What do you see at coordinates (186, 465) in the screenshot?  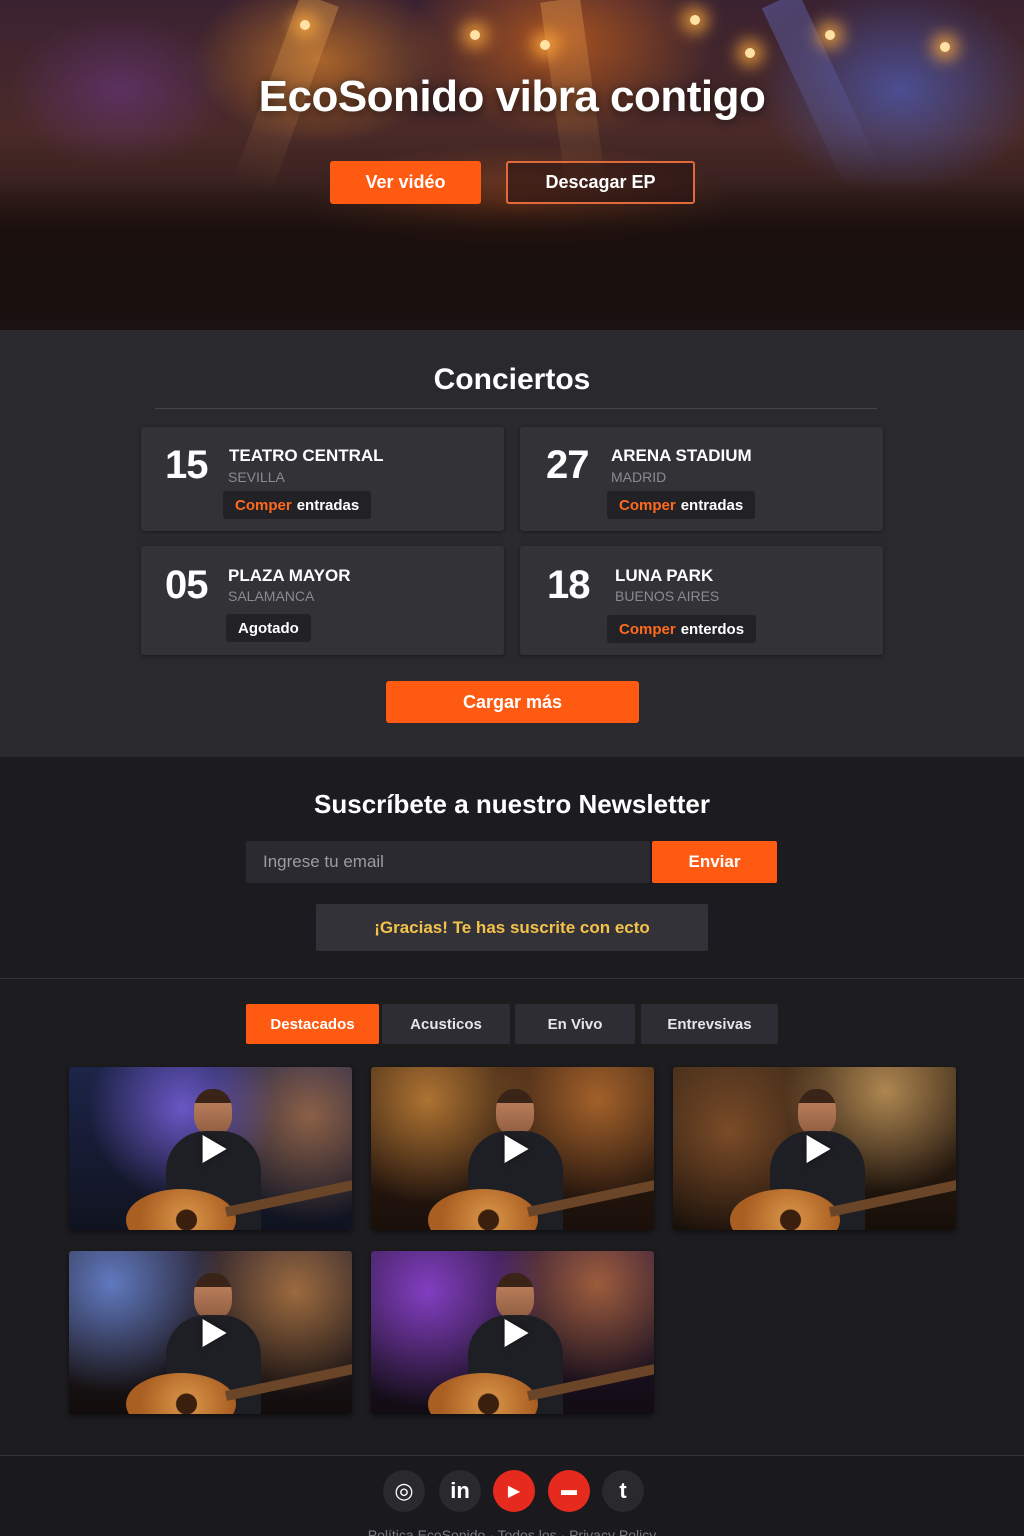 I see `concert-day: 15` at bounding box center [186, 465].